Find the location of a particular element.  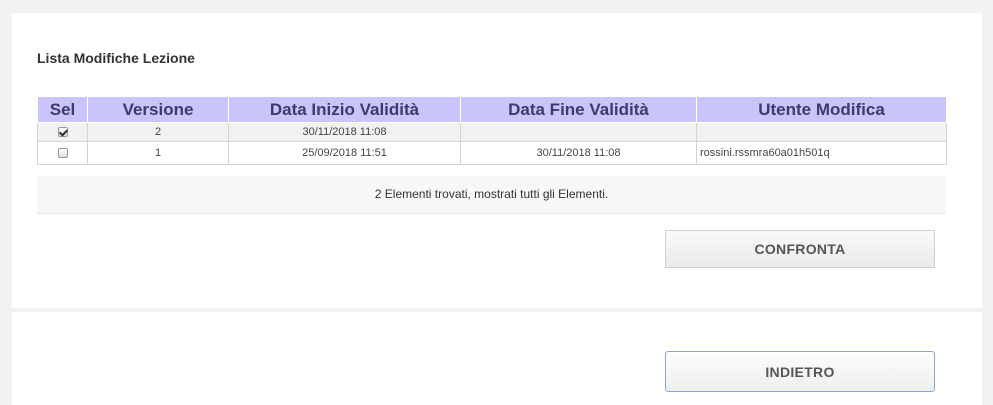

end-date-cell: 30/11/2018 11:08 is located at coordinates (578, 153).